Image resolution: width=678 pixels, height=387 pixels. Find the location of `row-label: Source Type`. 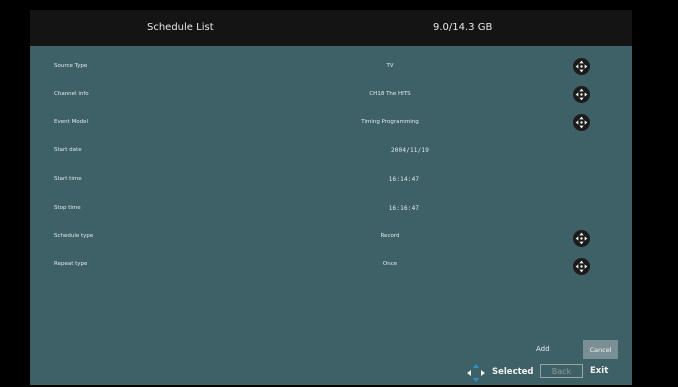

row-label: Source Type is located at coordinates (71, 66).